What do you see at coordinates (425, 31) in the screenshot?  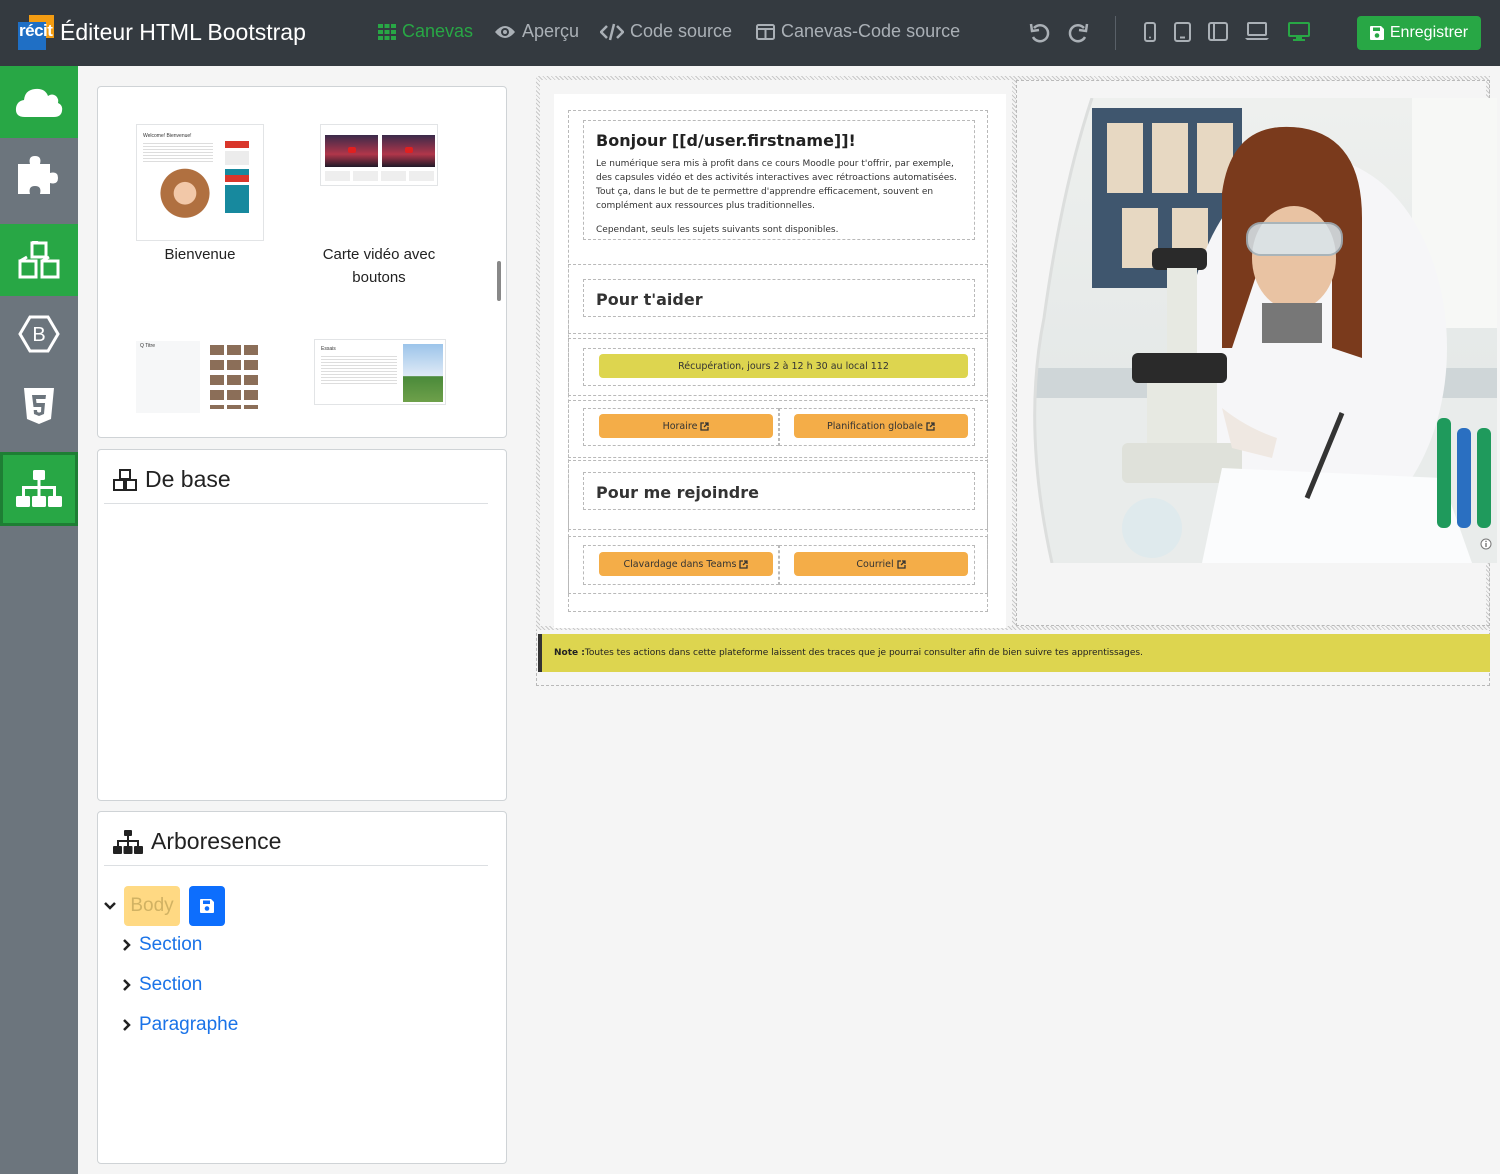 I see `view-canvas-button: Canevas` at bounding box center [425, 31].